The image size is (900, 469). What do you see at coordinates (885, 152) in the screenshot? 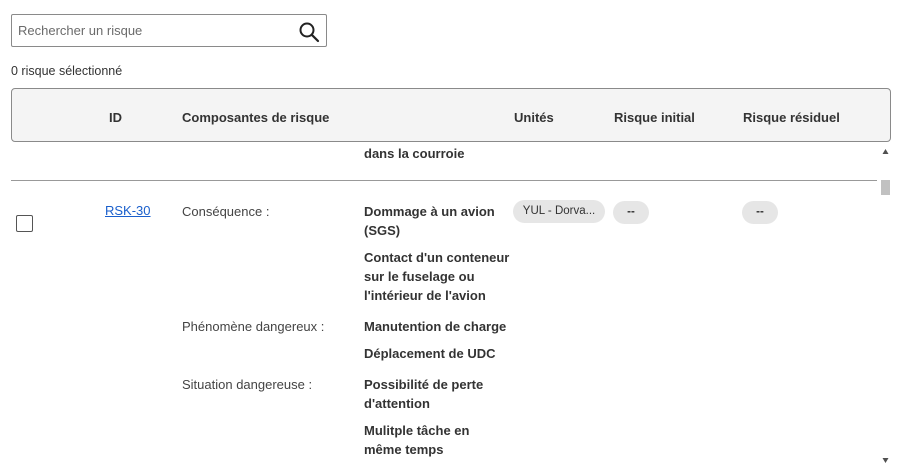
I see `scroll-up-arrow-icon` at bounding box center [885, 152].